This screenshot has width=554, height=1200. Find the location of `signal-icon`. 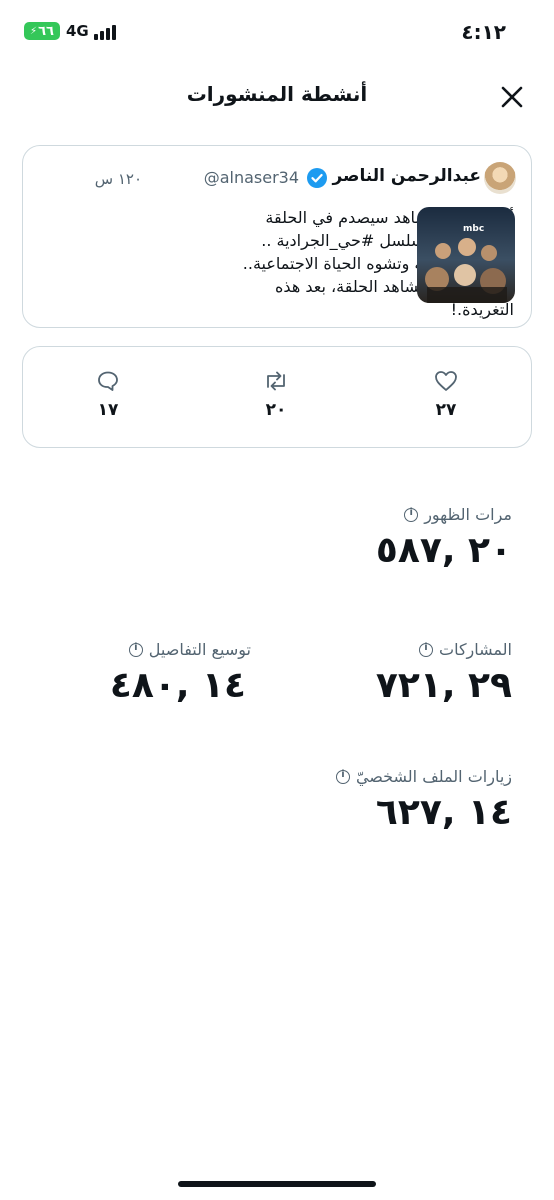

signal-icon is located at coordinates (105, 32).